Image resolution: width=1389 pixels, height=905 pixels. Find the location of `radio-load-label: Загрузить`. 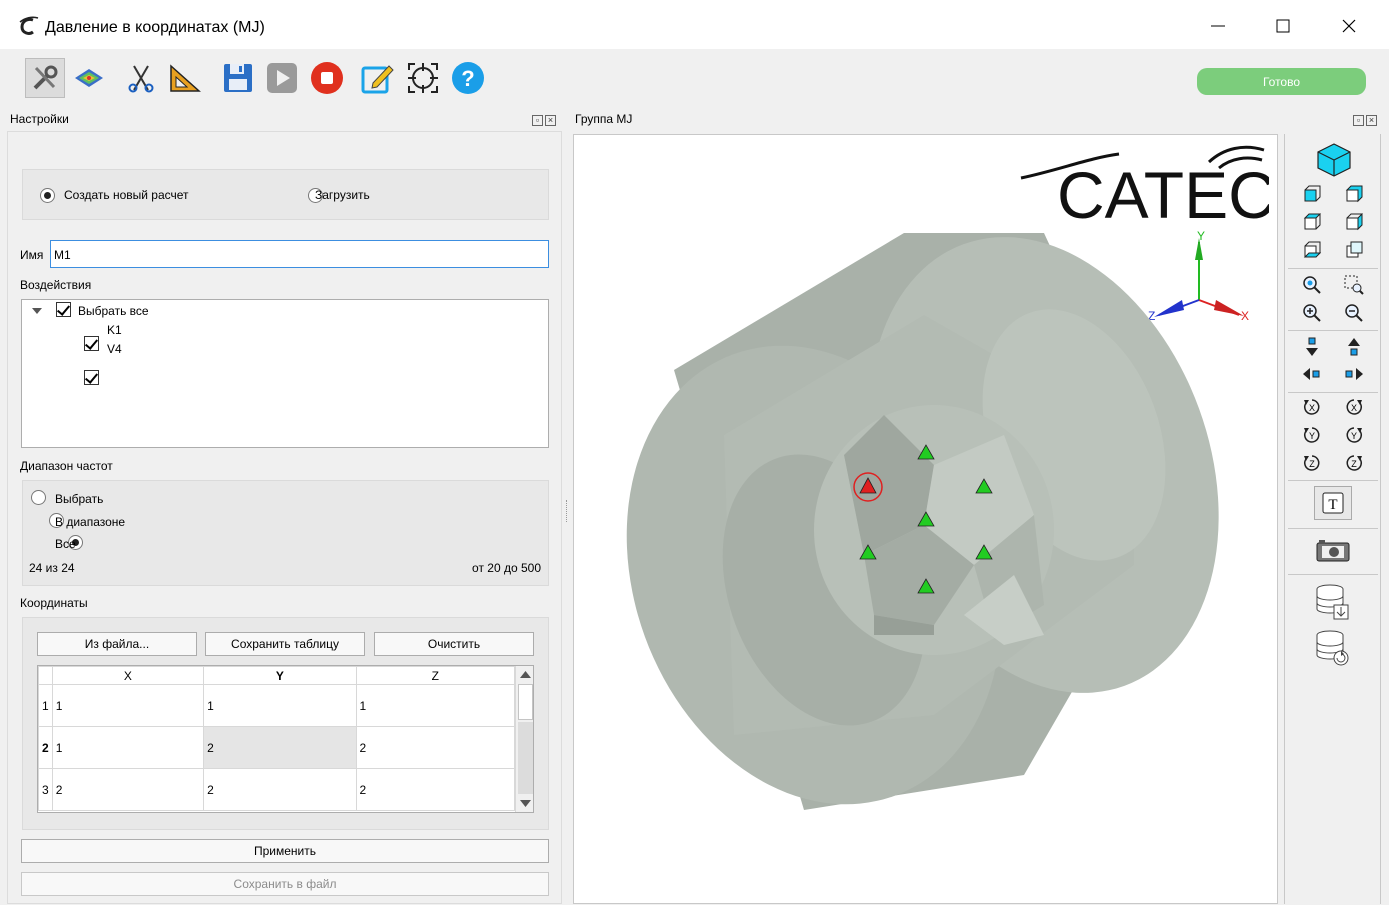

radio-load-label: Загрузить is located at coordinates (342, 195).